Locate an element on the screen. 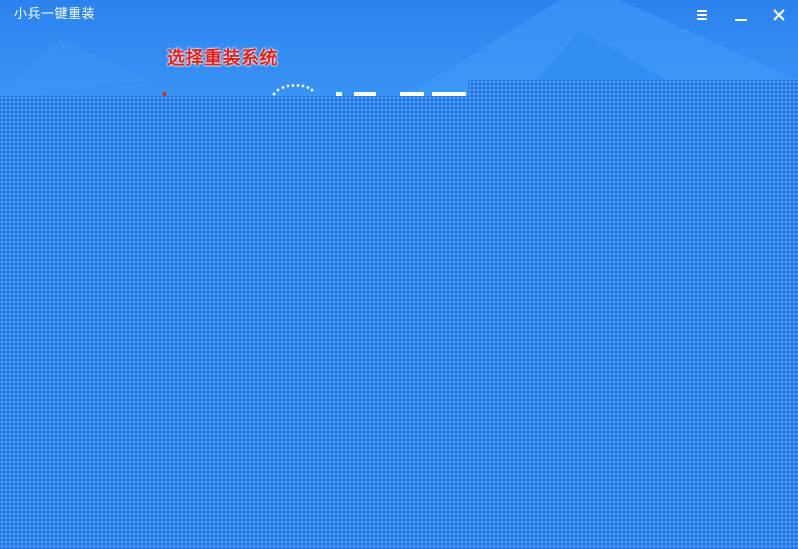  close-icon is located at coordinates (779, 15).